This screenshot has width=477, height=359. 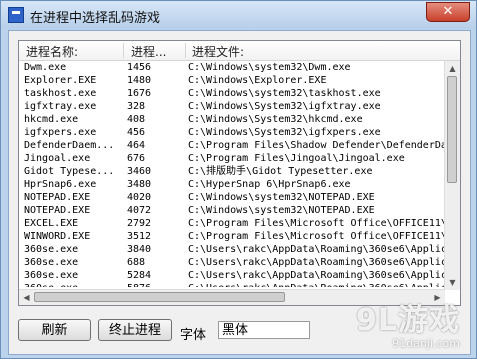 What do you see at coordinates (51, 119) in the screenshot?
I see `process-name-cell: hkcmd.exe` at bounding box center [51, 119].